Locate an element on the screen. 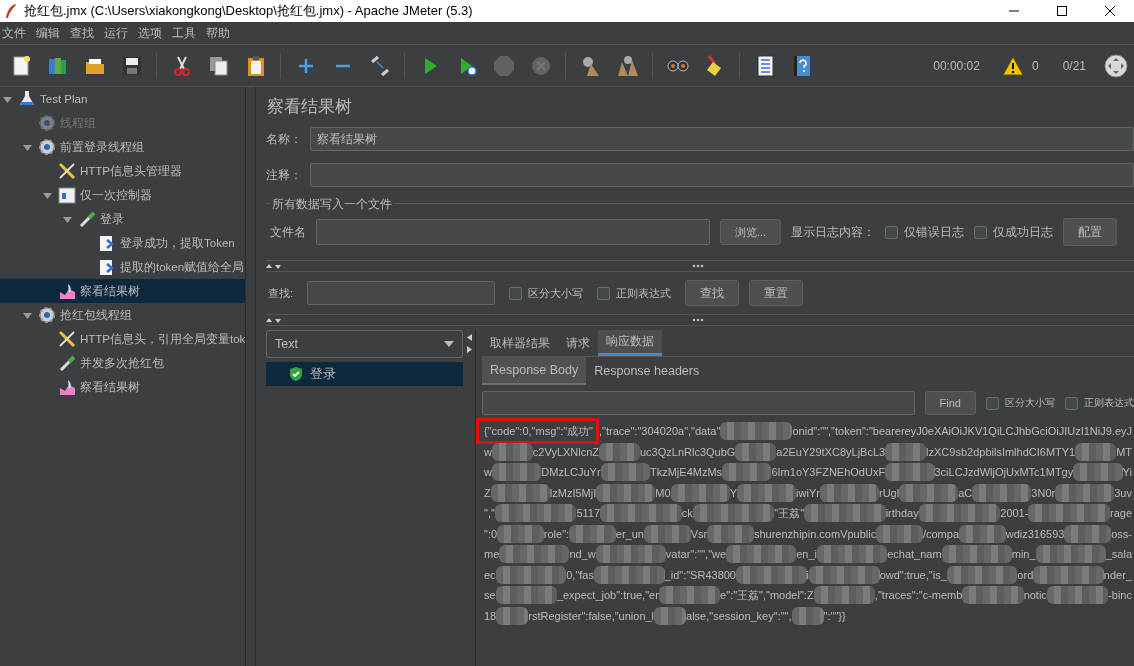  tree-item: 抢红包线程组 is located at coordinates (122, 315).